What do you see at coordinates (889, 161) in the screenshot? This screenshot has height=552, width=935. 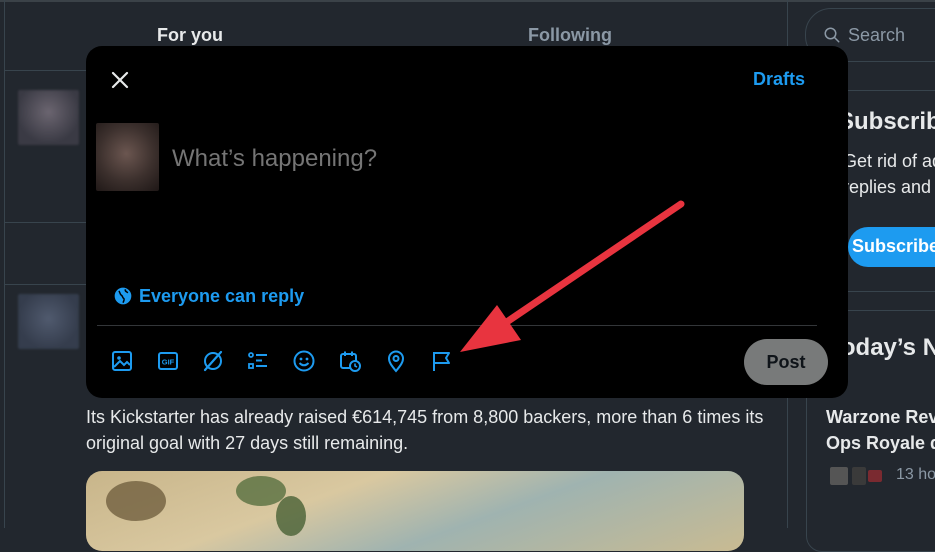 I see `subscribe-description: Get rid of ad` at bounding box center [889, 161].